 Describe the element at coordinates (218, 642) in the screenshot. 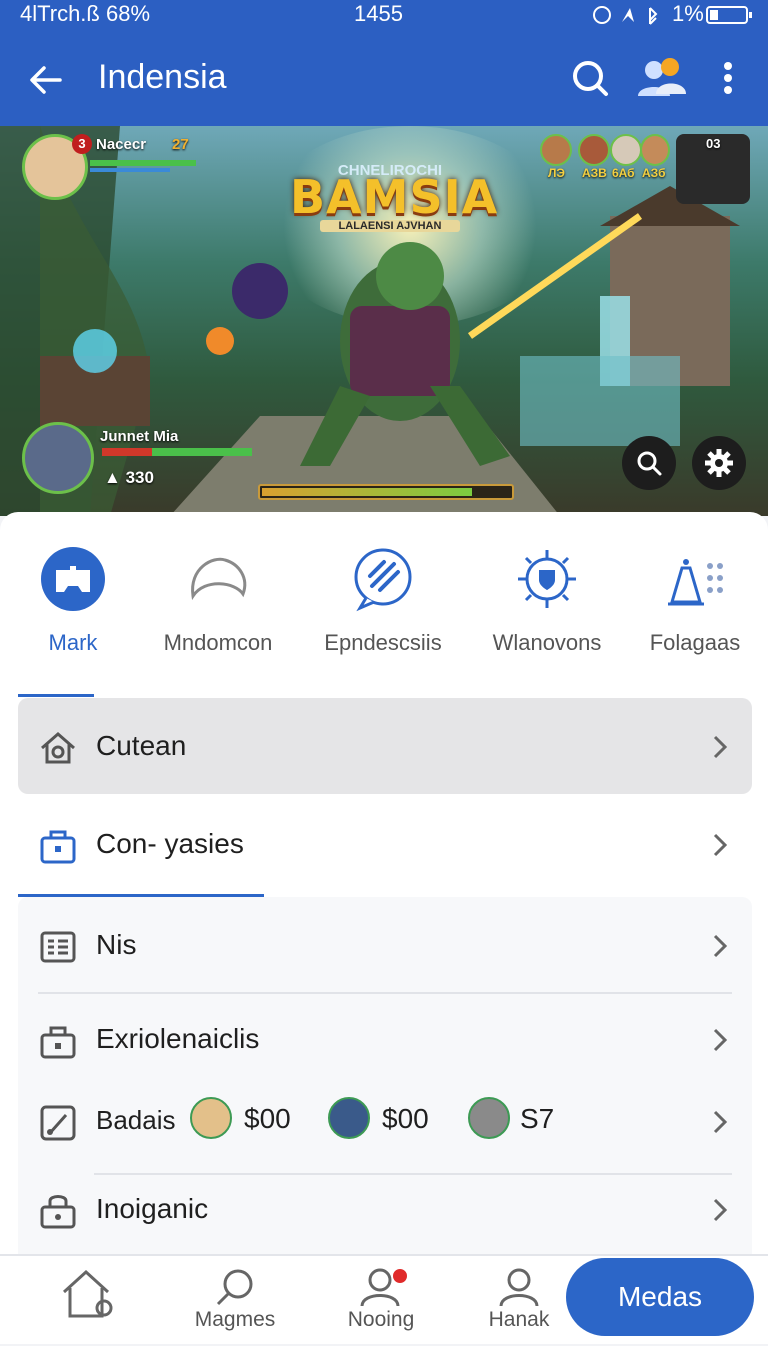

I see `category-label: Mndomcon` at that location.